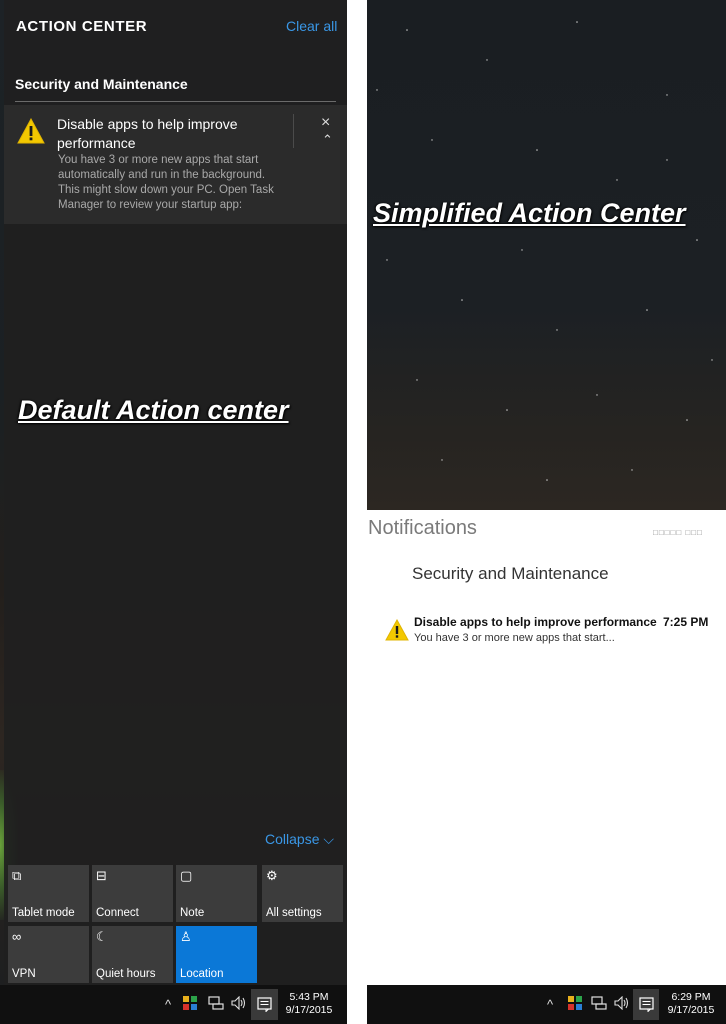 The height and width of the screenshot is (1024, 726). I want to click on clear-all-link: Clear all, so click(311, 26).